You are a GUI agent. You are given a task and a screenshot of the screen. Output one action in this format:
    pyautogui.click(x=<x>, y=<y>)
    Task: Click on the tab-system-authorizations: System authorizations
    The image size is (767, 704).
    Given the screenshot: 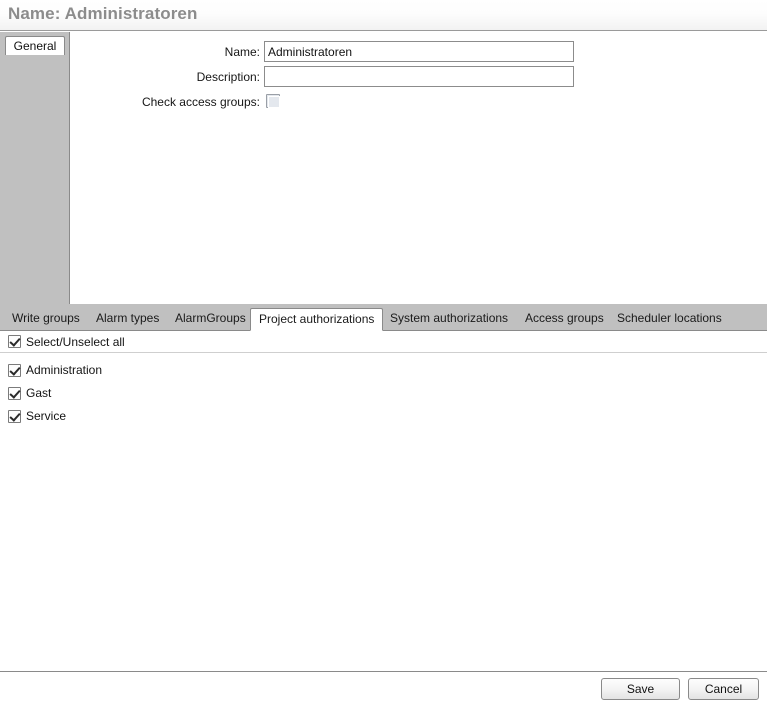 What is the action you would take?
    pyautogui.click(x=449, y=319)
    